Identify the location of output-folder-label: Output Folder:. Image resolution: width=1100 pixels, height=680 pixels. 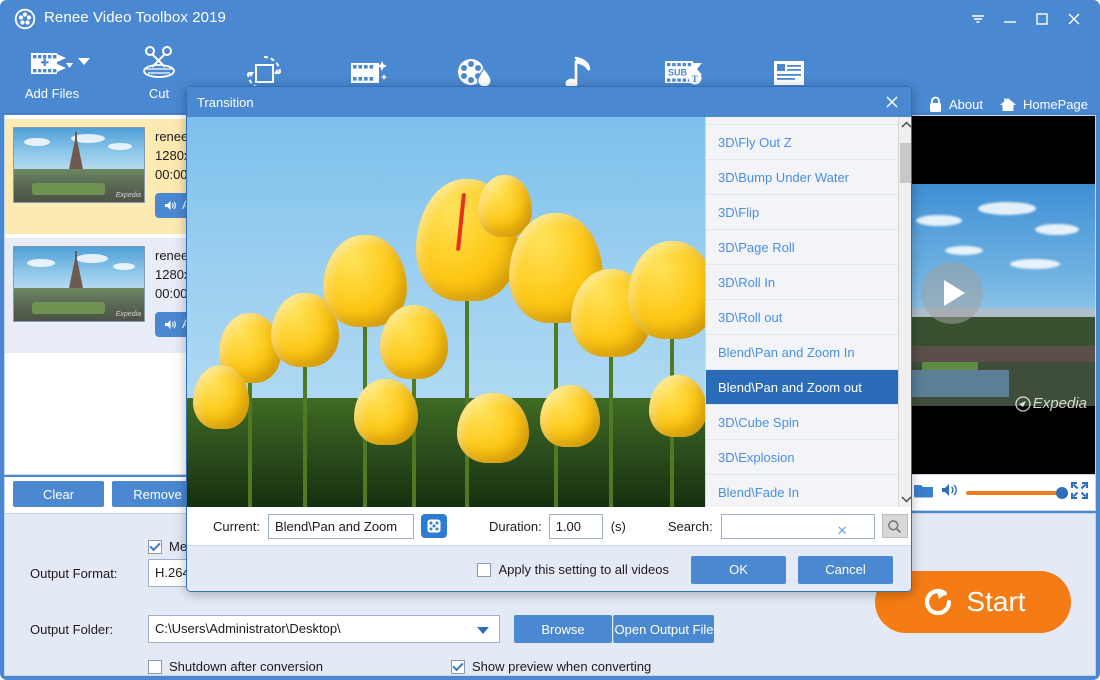
(72, 629).